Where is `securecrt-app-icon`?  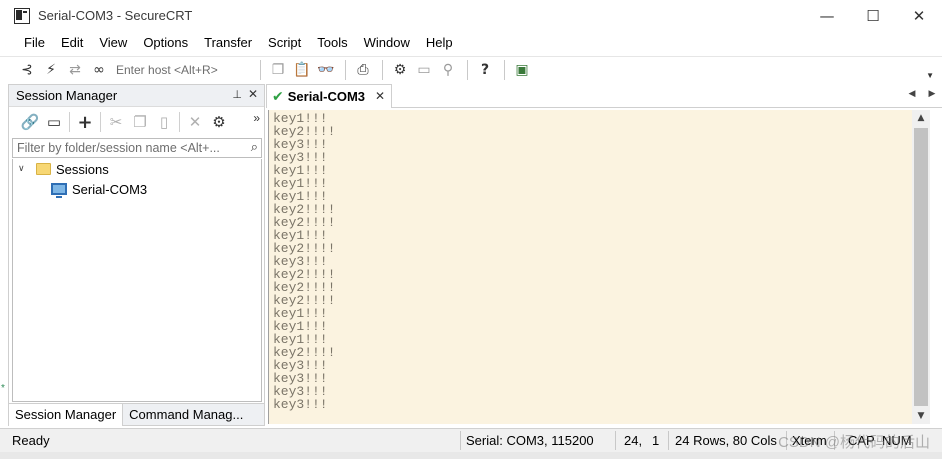
securecrt-app-icon is located at coordinates (22, 15).